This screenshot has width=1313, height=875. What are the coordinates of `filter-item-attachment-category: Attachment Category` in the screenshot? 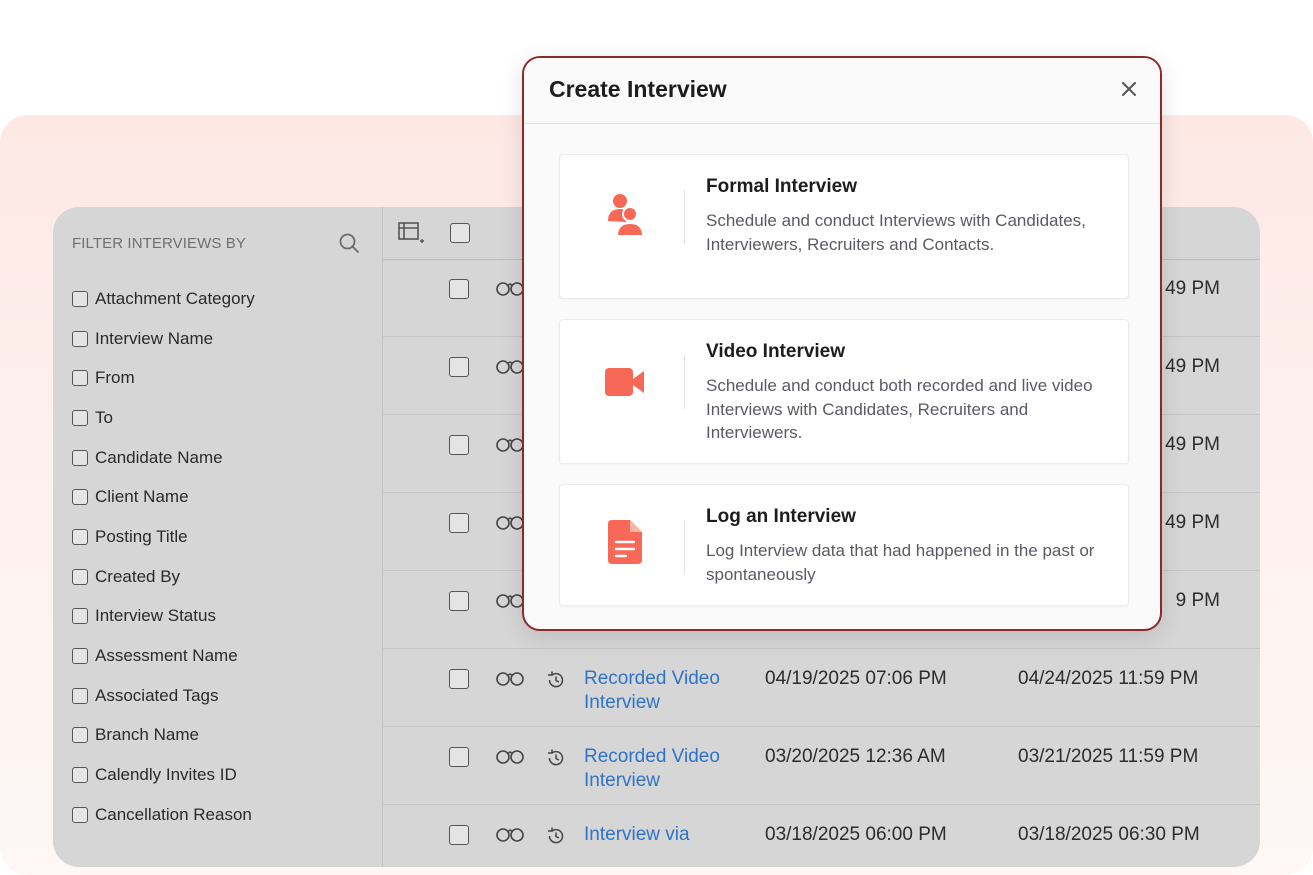 It's located at (163, 299).